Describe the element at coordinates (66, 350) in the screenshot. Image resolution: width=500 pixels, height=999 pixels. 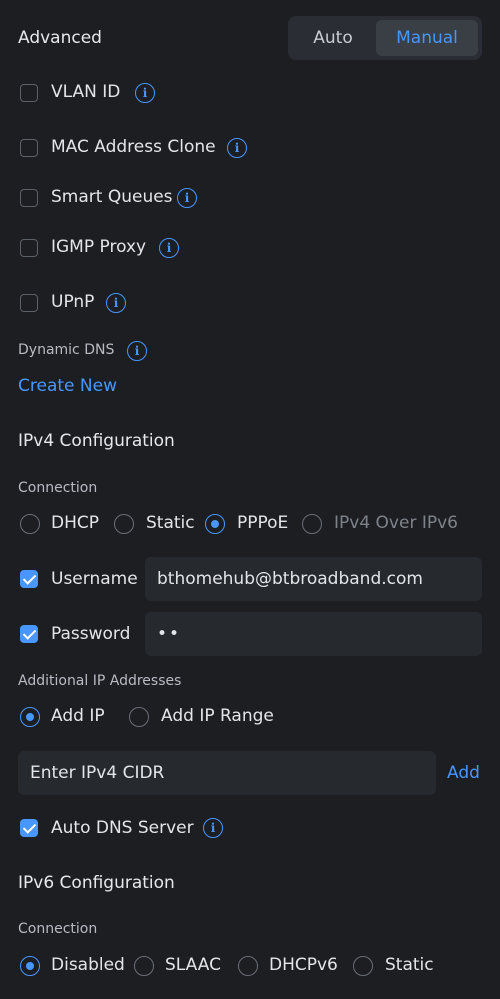
I see `ddns-label: Dynamic DNS` at that location.